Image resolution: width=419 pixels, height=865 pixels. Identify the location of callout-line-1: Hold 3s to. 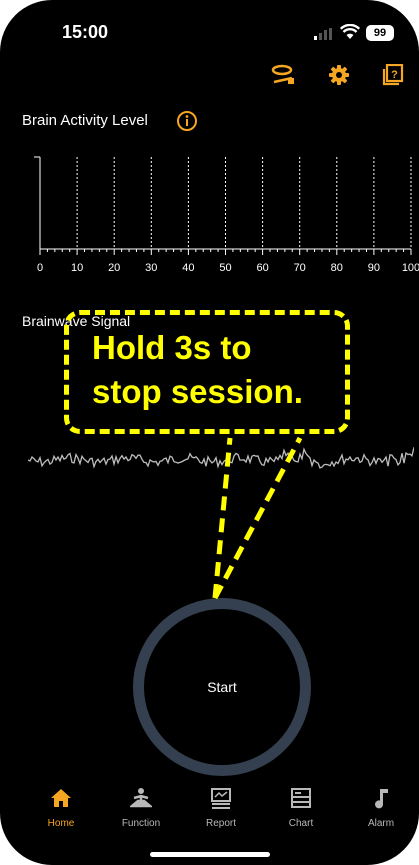
(172, 347).